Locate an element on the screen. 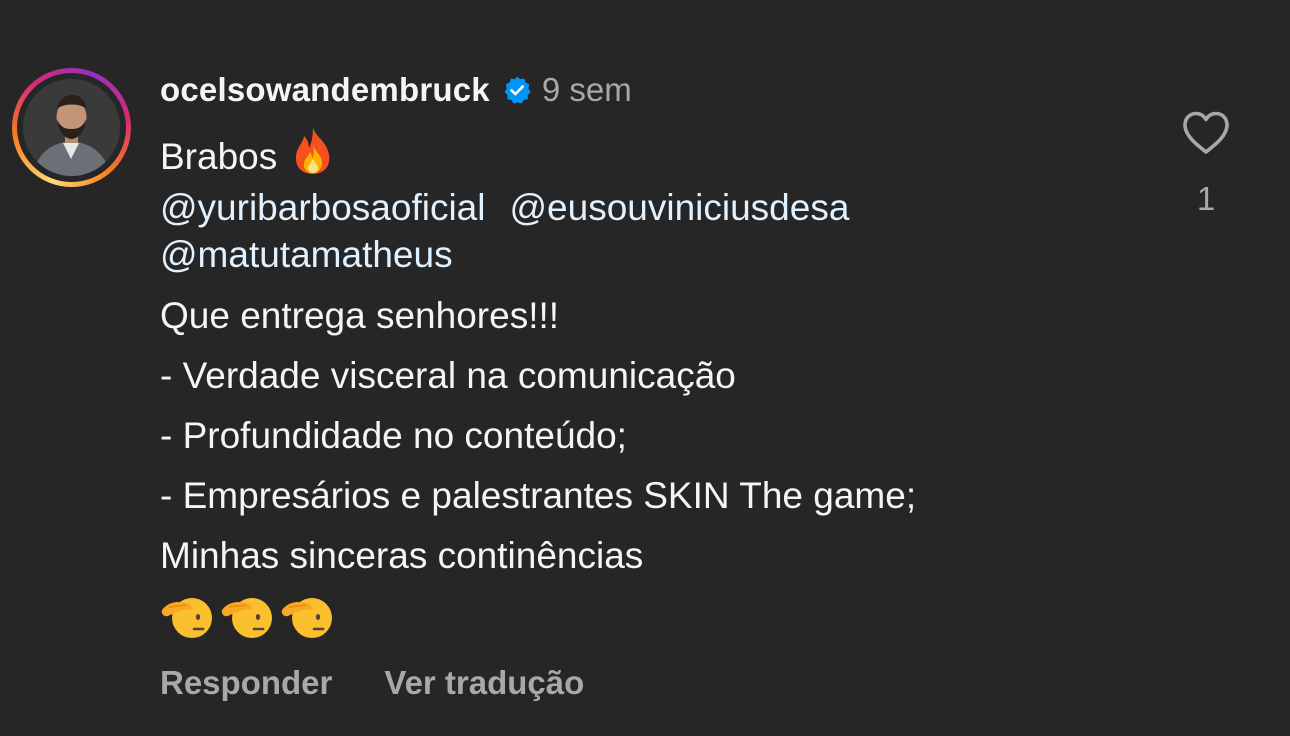 The width and height of the screenshot is (1290, 736). emoji-row is located at coordinates (247, 616).